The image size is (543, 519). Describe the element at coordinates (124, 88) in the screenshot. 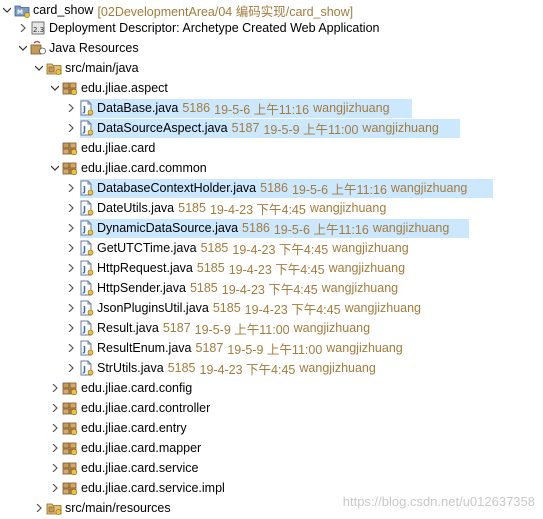

I see `package-label: edu.jliae.aspect` at that location.